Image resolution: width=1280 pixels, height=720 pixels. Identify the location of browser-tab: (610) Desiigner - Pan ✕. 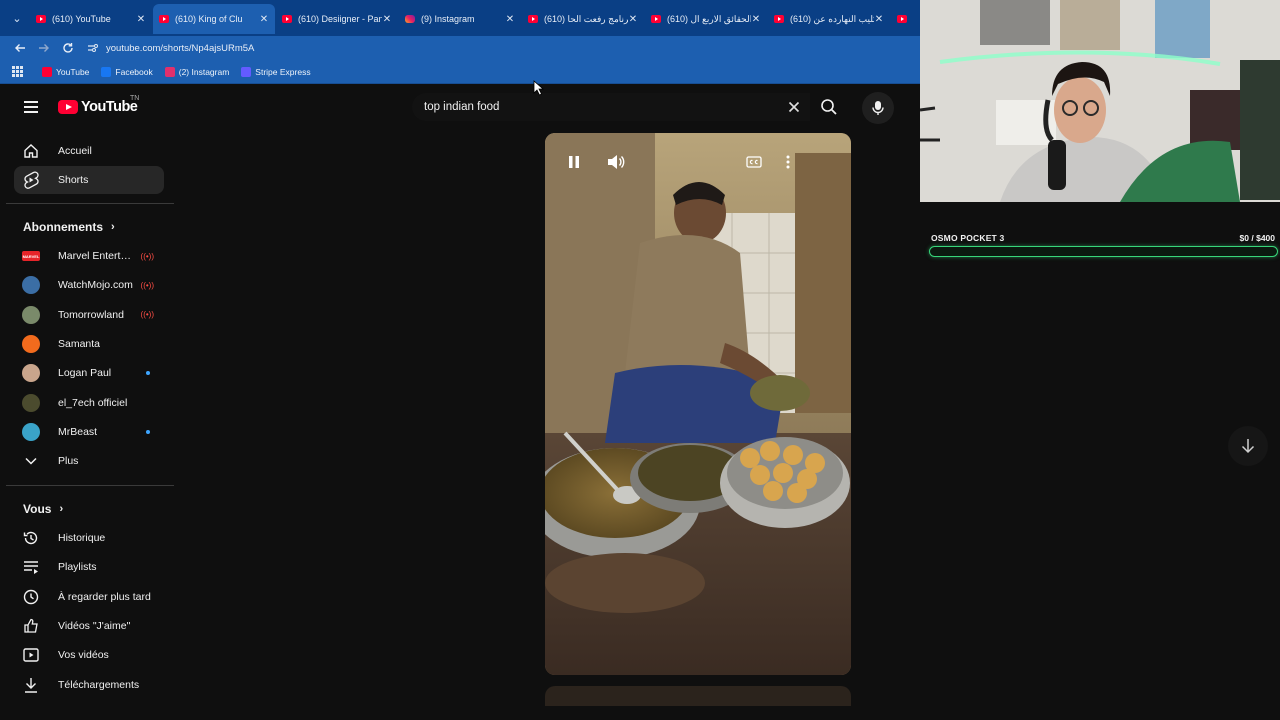
(337, 19).